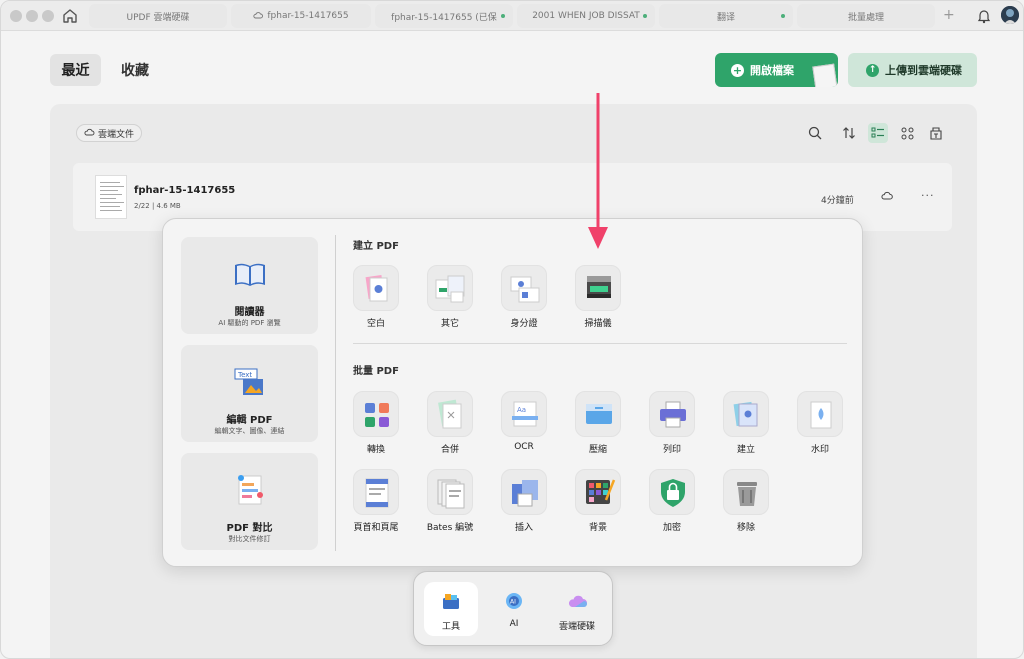 This screenshot has width=1024, height=659. Describe the element at coordinates (598, 424) in the screenshot. I see `compress-tool: 壓縮` at that location.